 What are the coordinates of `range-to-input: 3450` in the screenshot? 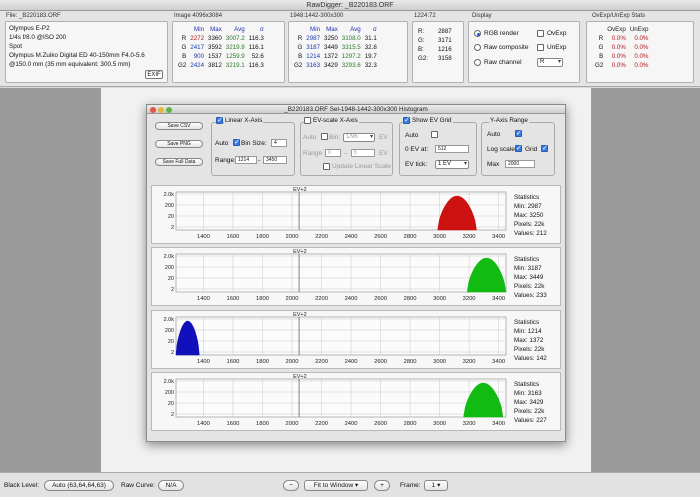 It's located at (275, 160).